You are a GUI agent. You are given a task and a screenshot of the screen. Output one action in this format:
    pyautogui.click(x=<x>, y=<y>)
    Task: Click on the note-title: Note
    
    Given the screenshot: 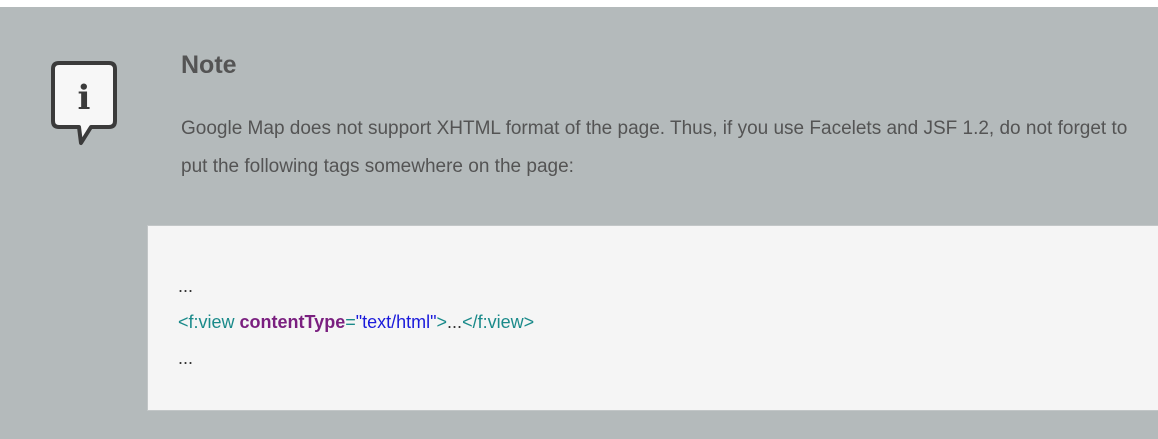 What is the action you would take?
    pyautogui.click(x=209, y=65)
    